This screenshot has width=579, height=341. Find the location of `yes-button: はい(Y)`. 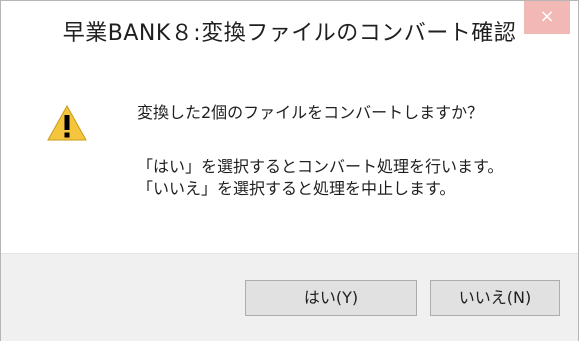

yes-button: はい(Y) is located at coordinates (331, 298).